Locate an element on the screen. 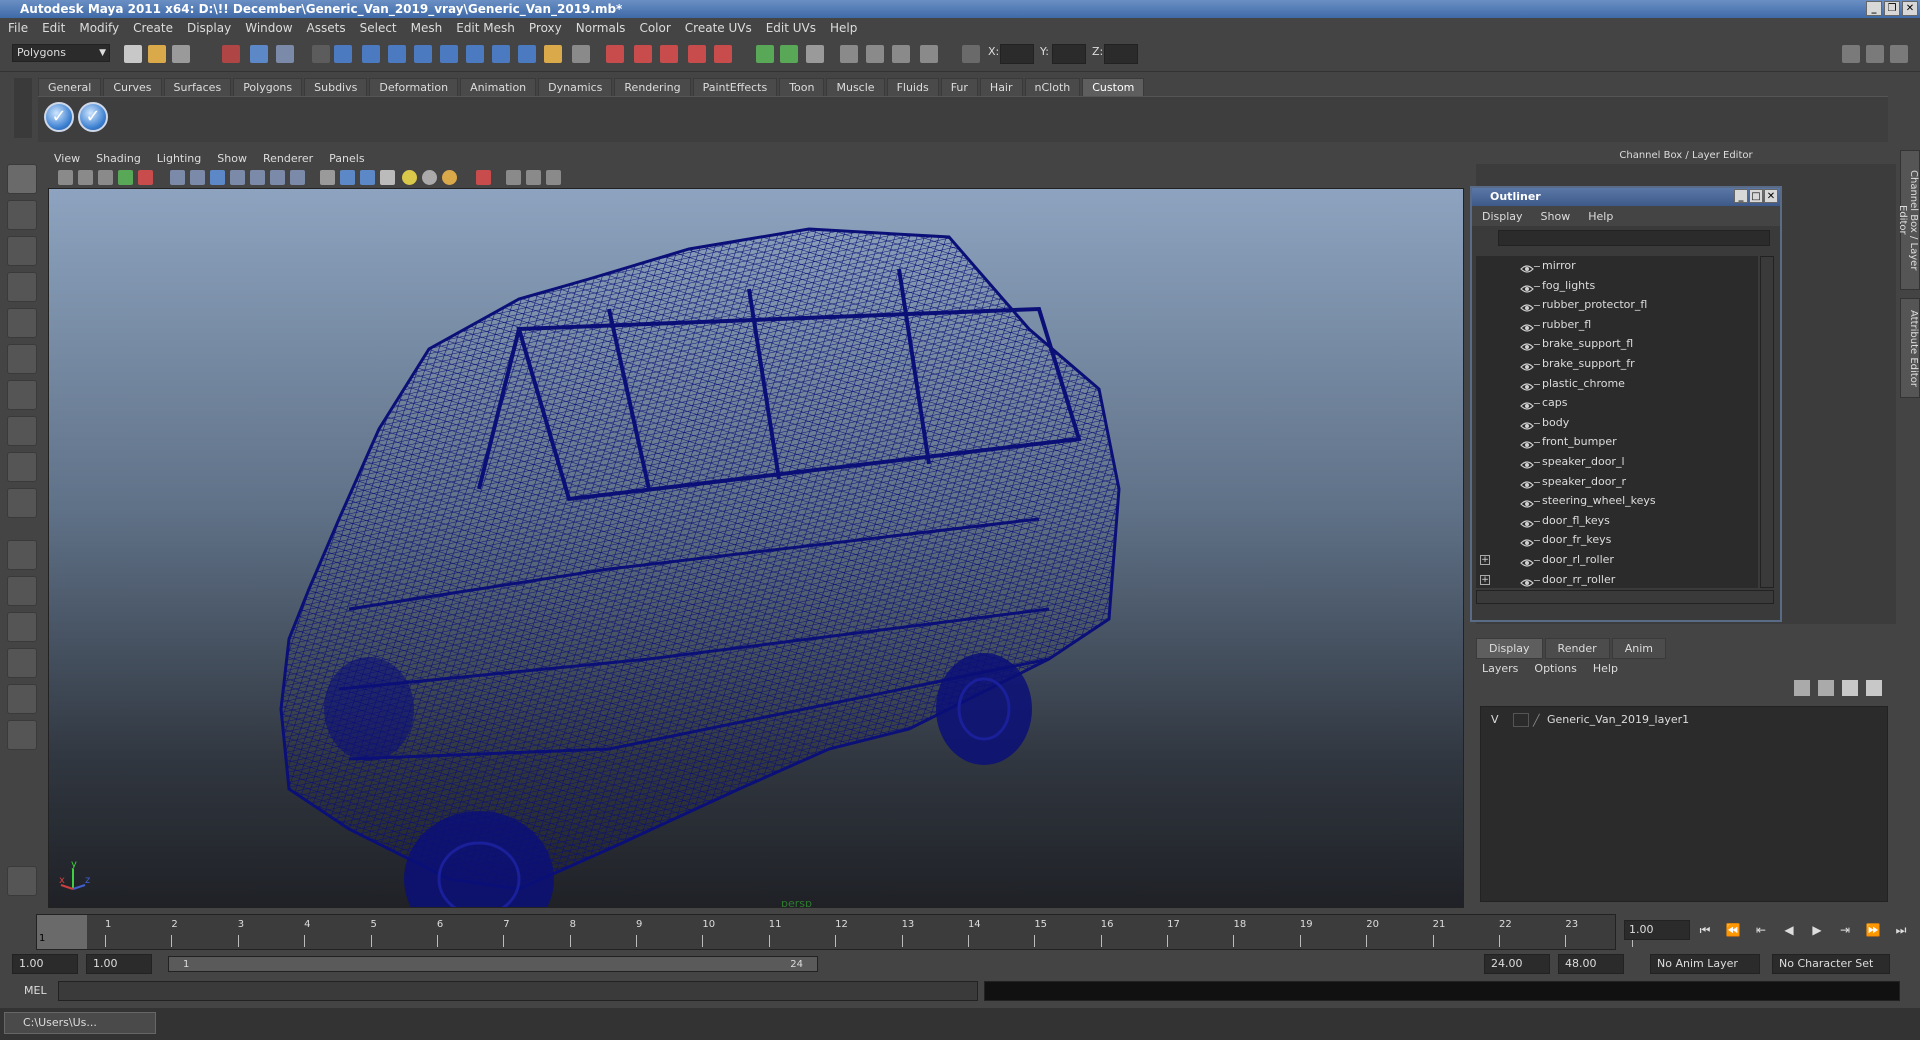 The width and height of the screenshot is (1920, 1040). shelf-tab-dynamics: Dynamics is located at coordinates (575, 87).